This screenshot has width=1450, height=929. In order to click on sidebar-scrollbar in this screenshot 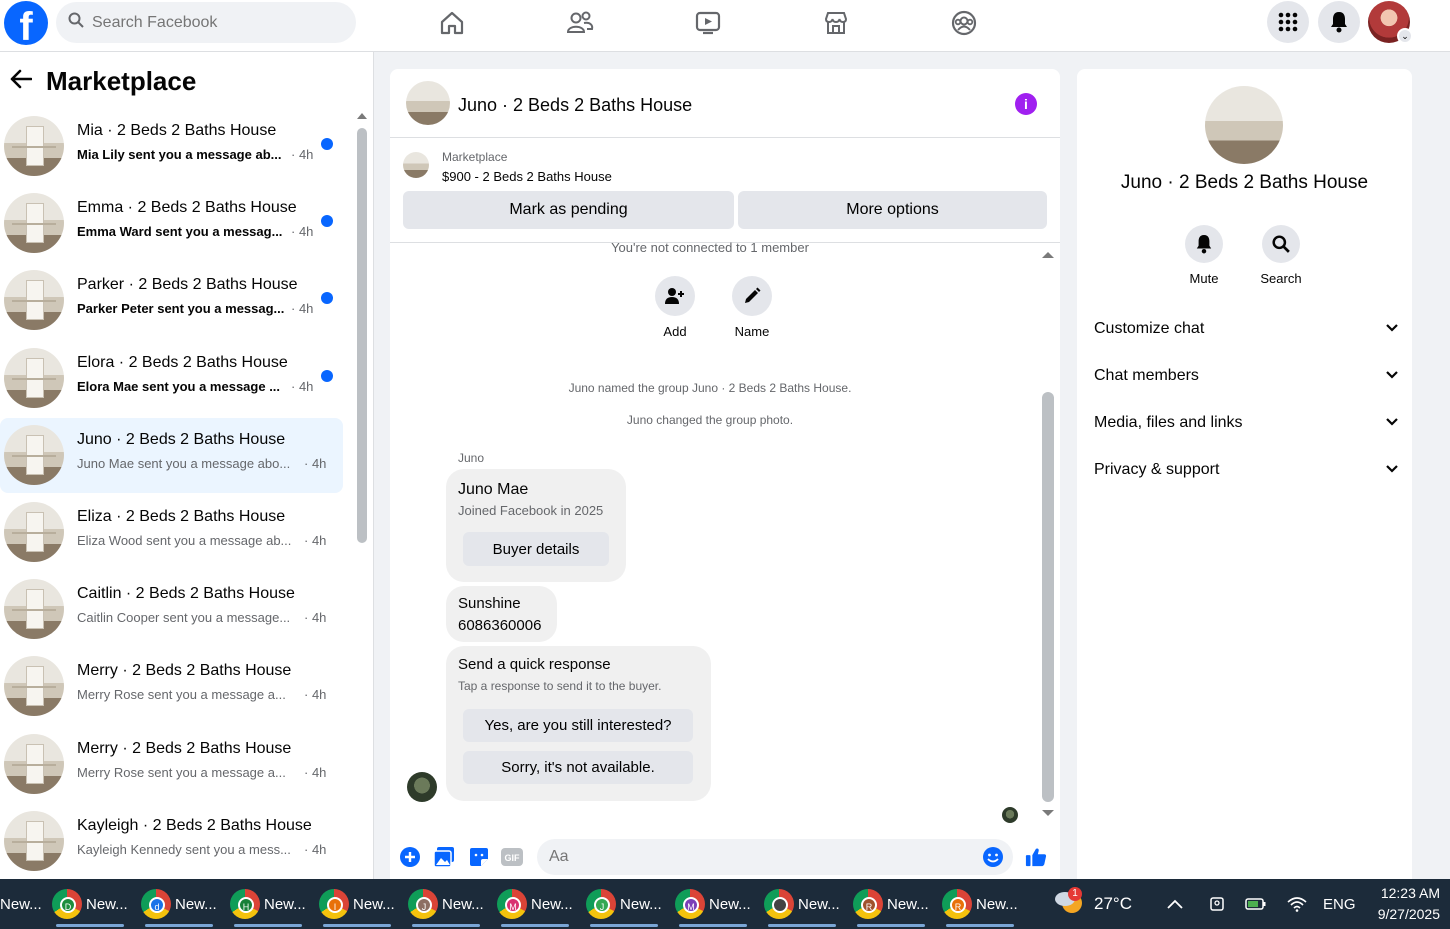, I will do `click(362, 493)`.